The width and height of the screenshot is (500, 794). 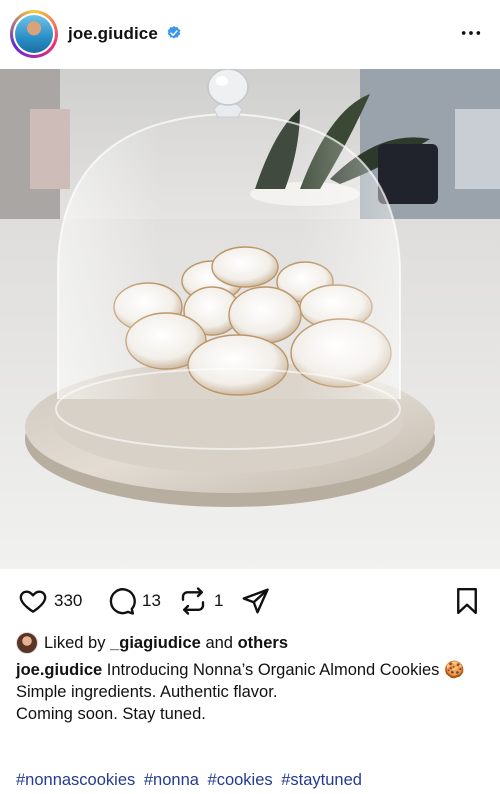 I want to click on post-header: joe.giudice, so click(x=250, y=34).